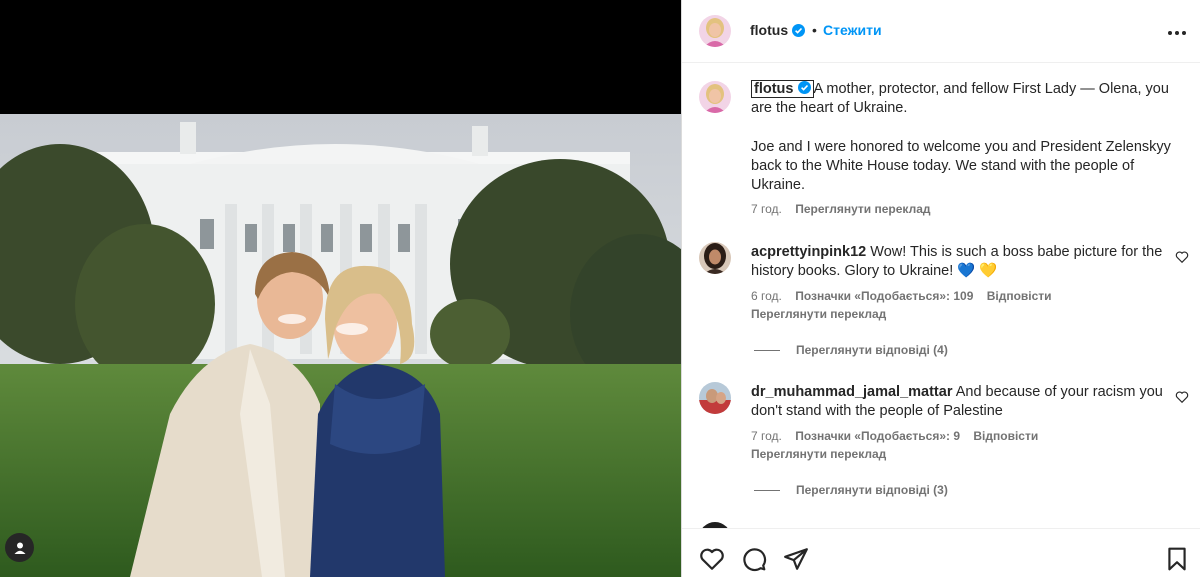  I want to click on send-icon, so click(796, 559).